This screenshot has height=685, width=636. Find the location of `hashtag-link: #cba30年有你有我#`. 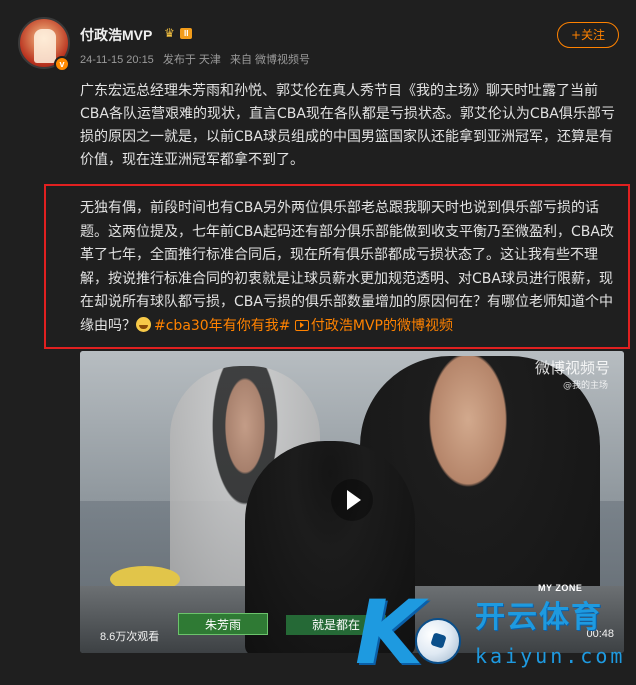

hashtag-link: #cba30年有你有我# is located at coordinates (222, 326).